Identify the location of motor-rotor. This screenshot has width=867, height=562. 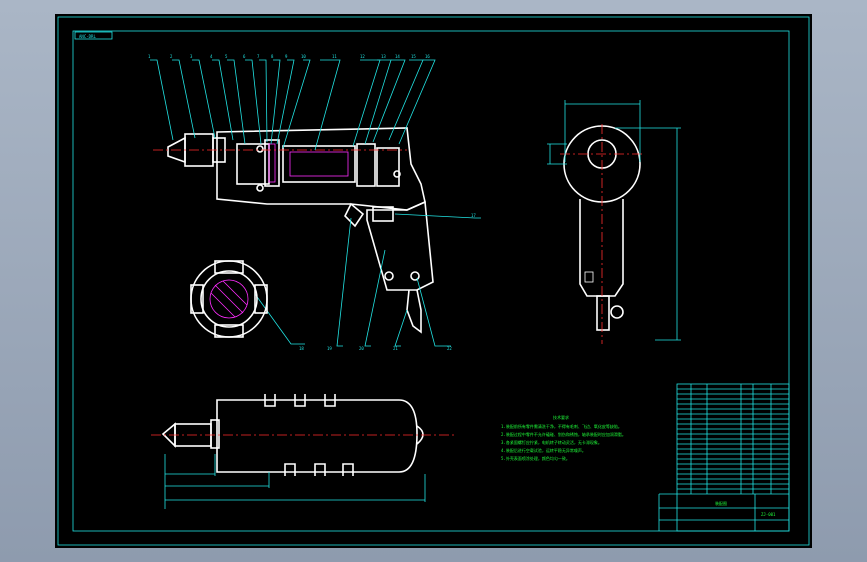
(319, 164).